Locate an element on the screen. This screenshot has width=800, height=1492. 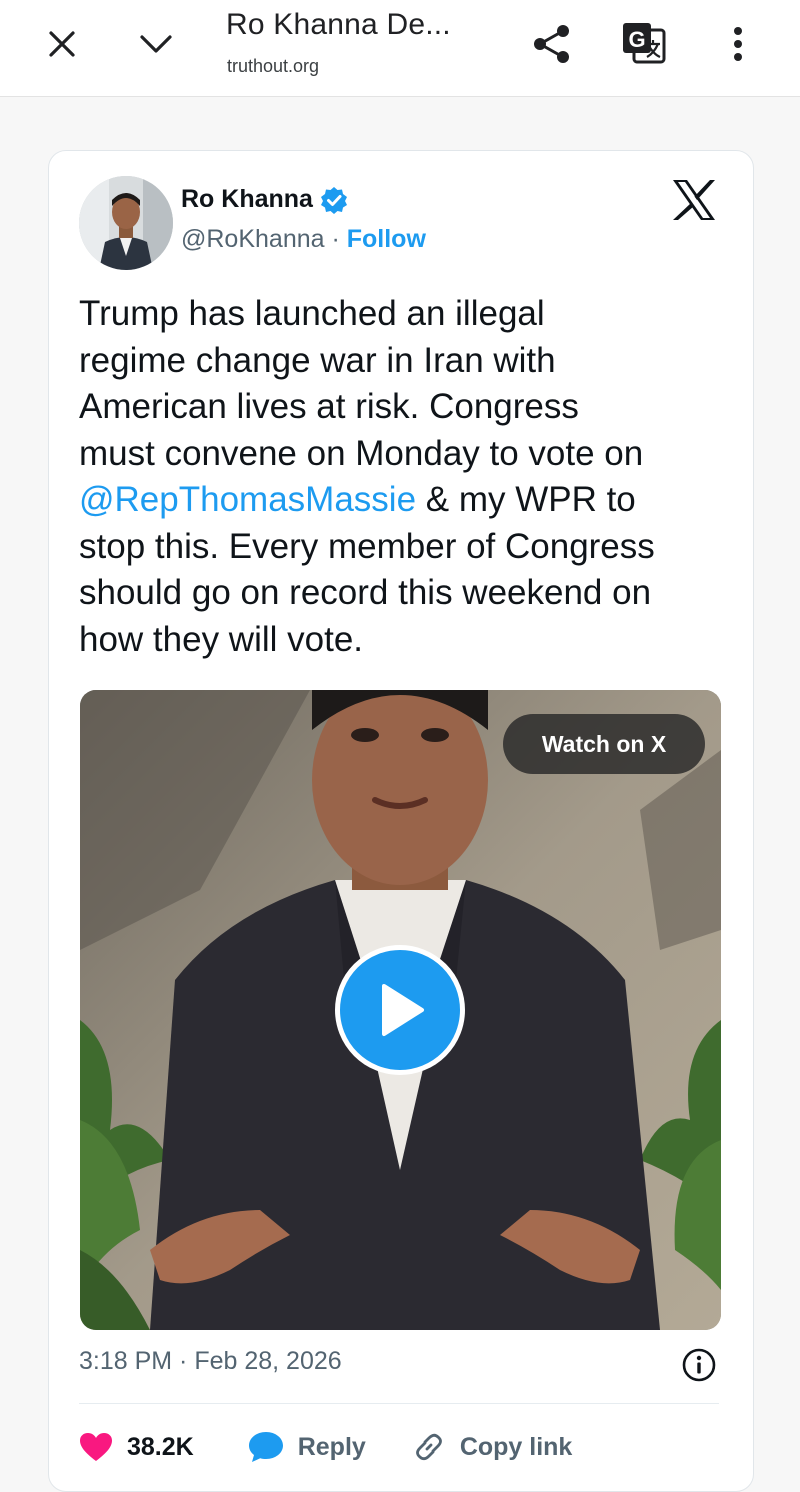
author-handle: @RoKhanna is located at coordinates (253, 239).